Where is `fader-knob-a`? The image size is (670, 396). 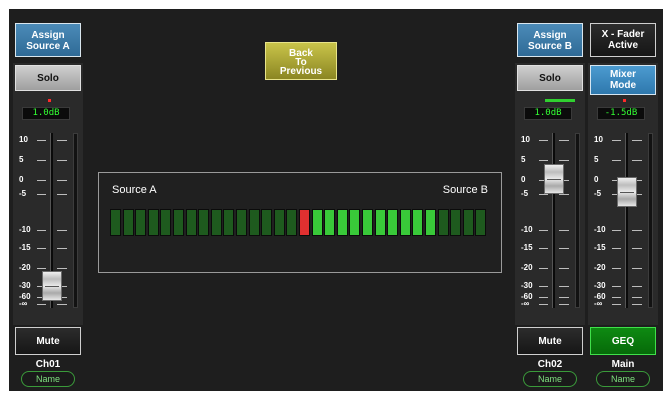 fader-knob-a is located at coordinates (52, 286).